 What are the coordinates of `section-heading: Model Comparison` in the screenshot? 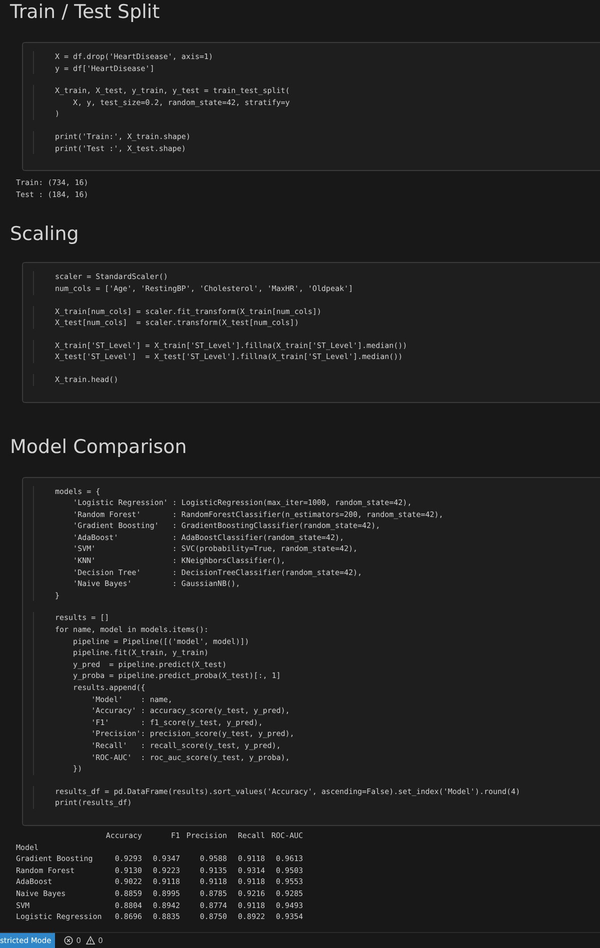 It's located at (98, 447).